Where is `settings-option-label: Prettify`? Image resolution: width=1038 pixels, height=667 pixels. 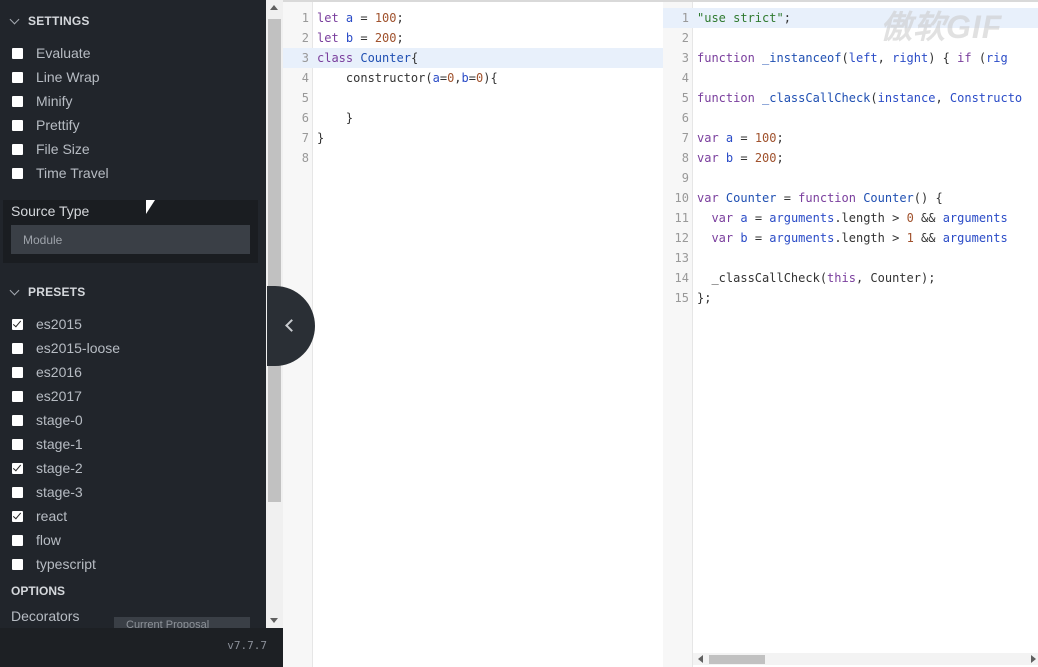
settings-option-label: Prettify is located at coordinates (58, 125).